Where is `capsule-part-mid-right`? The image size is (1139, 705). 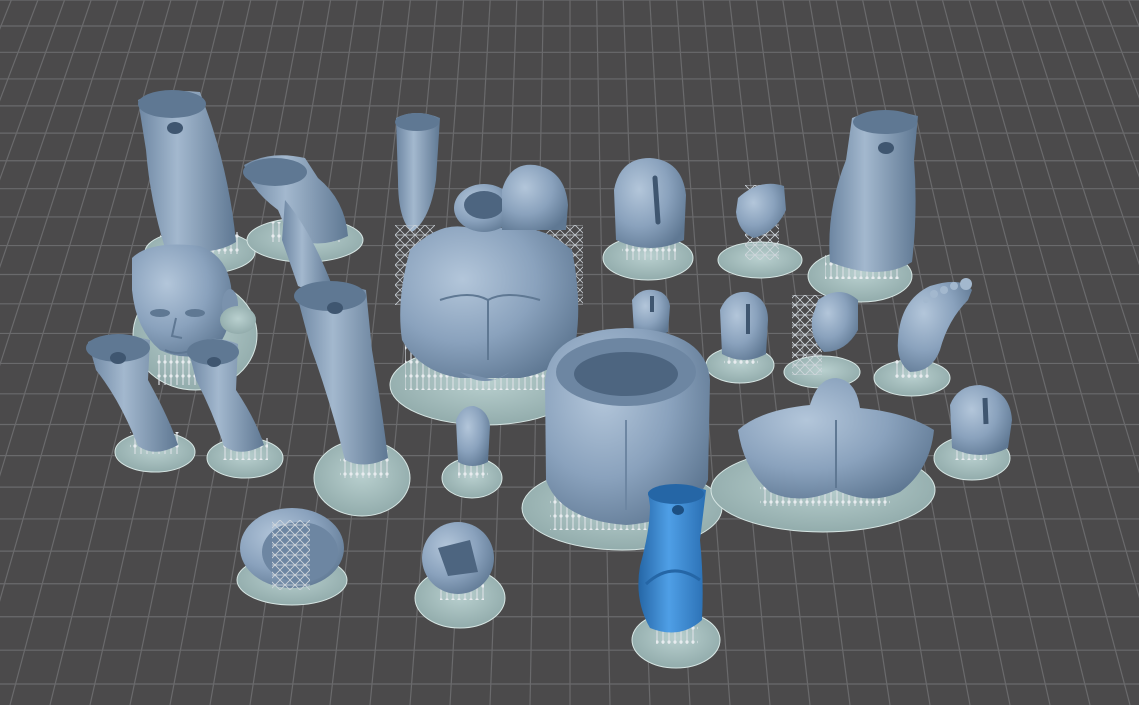 capsule-part-mid-right is located at coordinates (740, 337).